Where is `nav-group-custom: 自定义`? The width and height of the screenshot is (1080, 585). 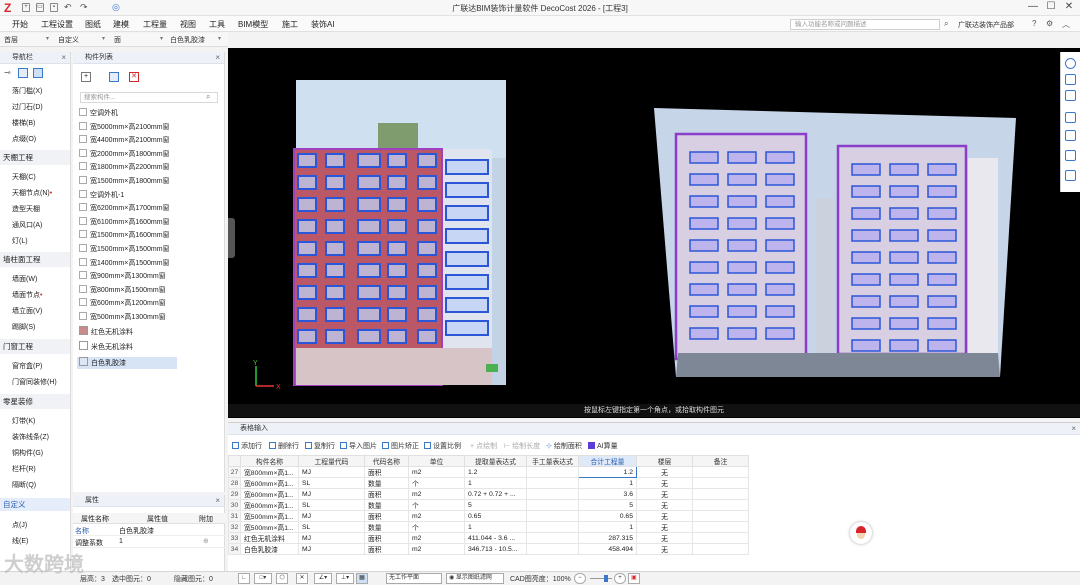
nav-group-custom: 自定义 is located at coordinates (35, 504).